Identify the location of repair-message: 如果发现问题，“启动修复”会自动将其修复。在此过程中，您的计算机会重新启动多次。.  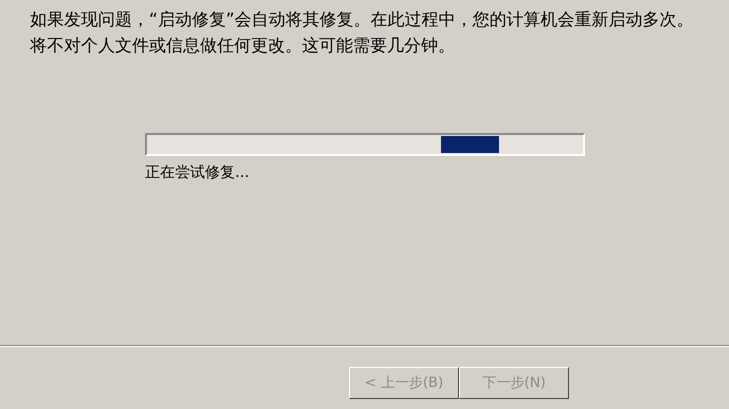
(362, 20).